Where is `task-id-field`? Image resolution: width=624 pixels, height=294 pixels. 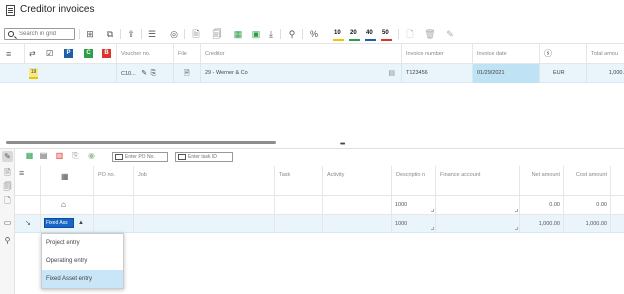
task-id-field is located at coordinates (204, 157).